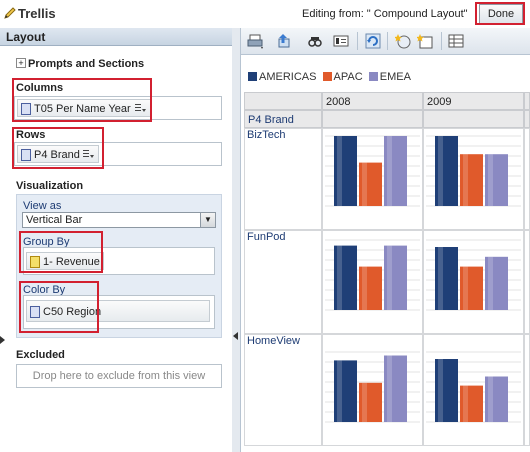  What do you see at coordinates (10, 13) in the screenshot?
I see `pencil-icon` at bounding box center [10, 13].